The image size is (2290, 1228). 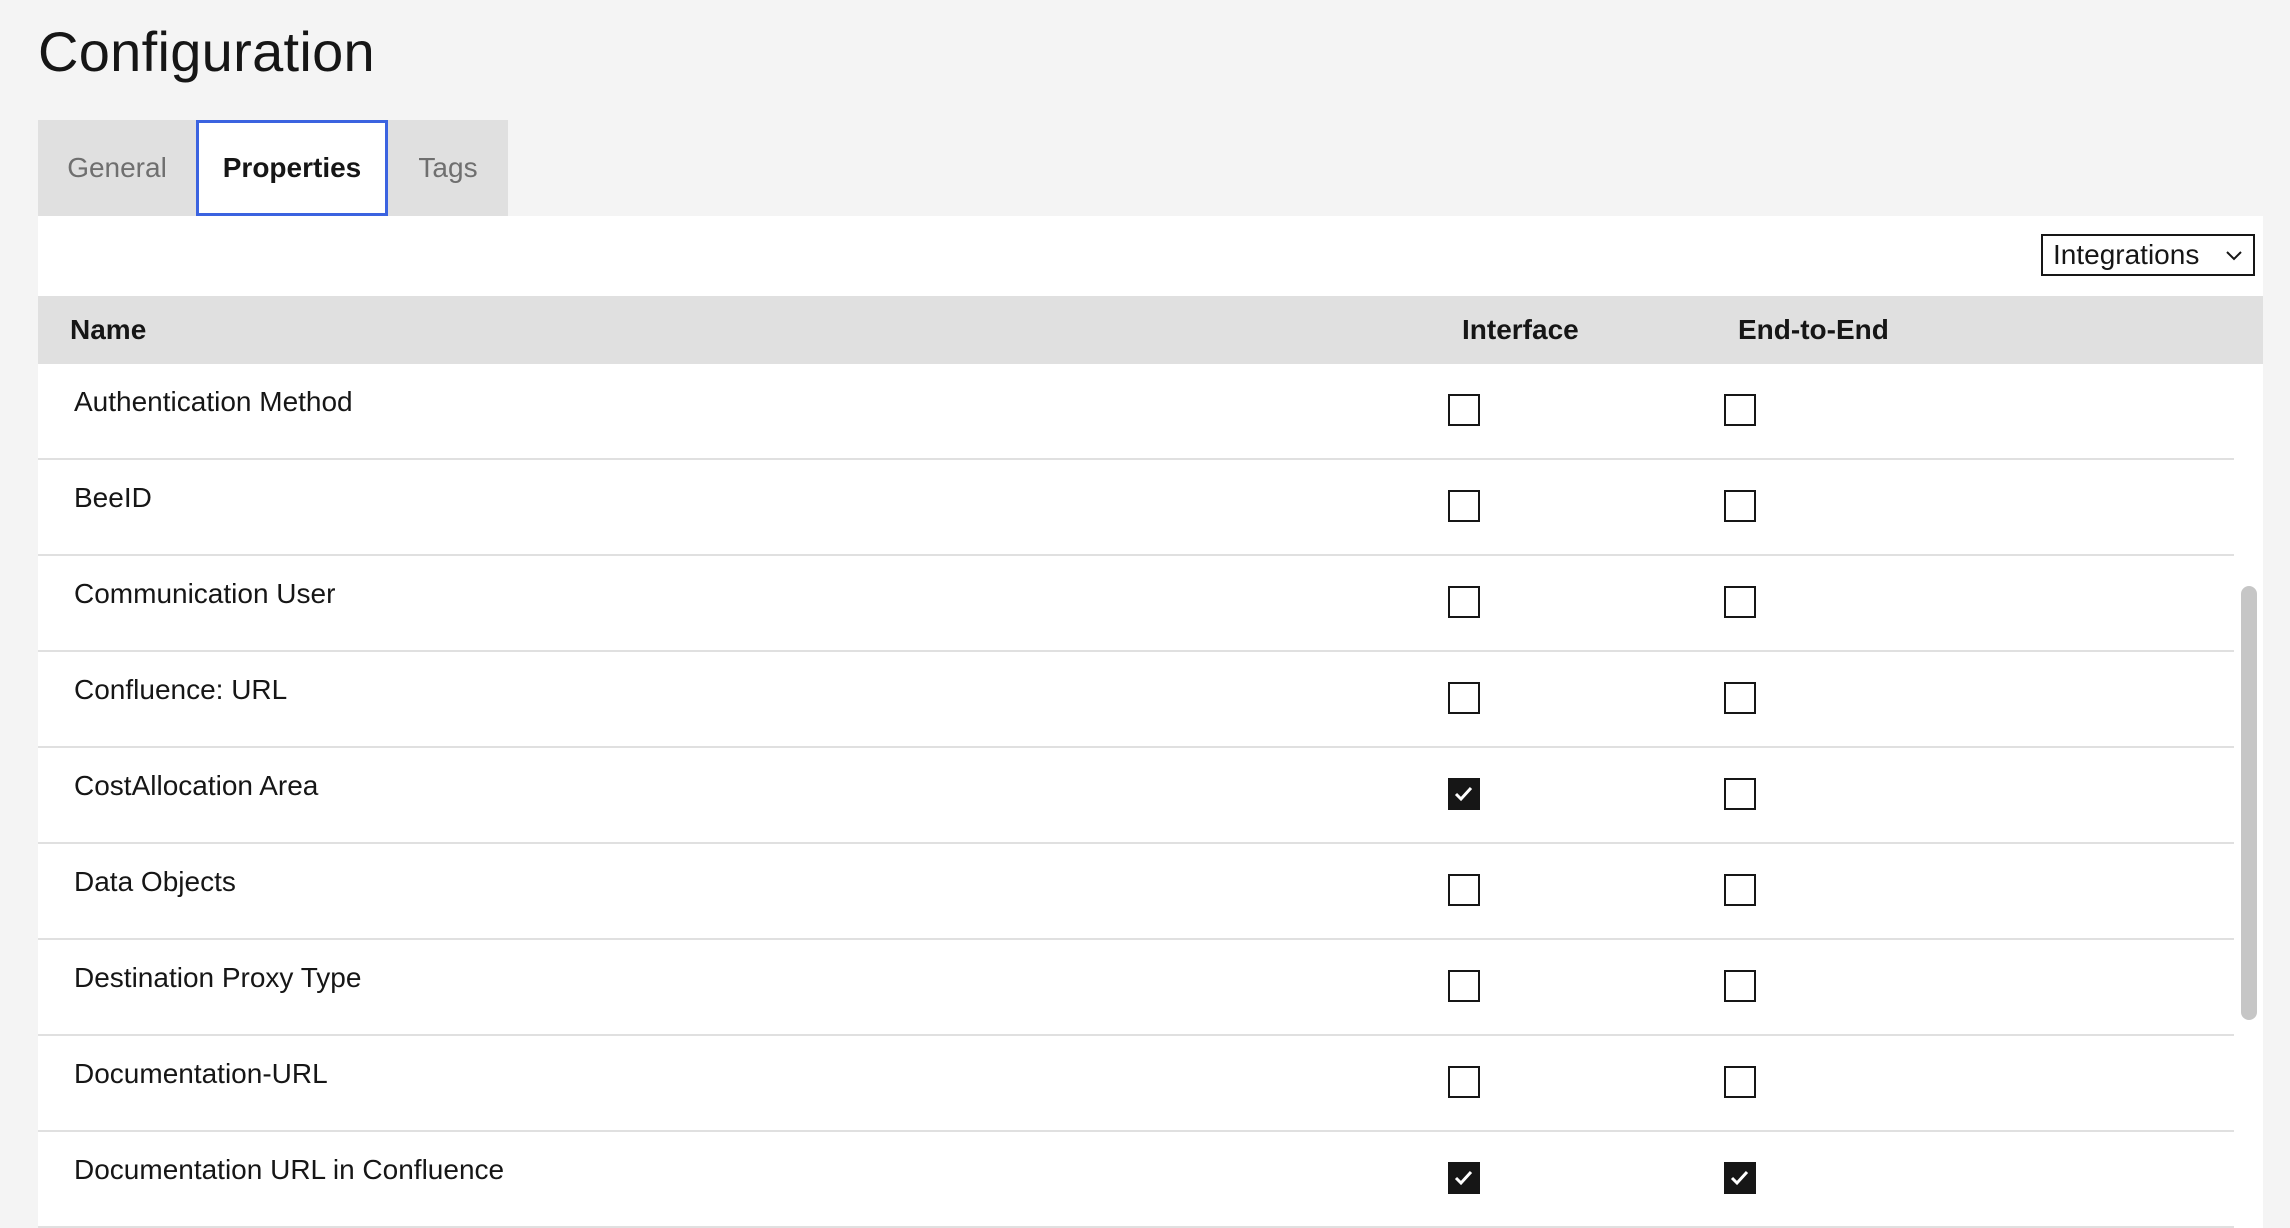 I want to click on table-row: Documentation URL in Confluence, so click(x=1136, y=1180).